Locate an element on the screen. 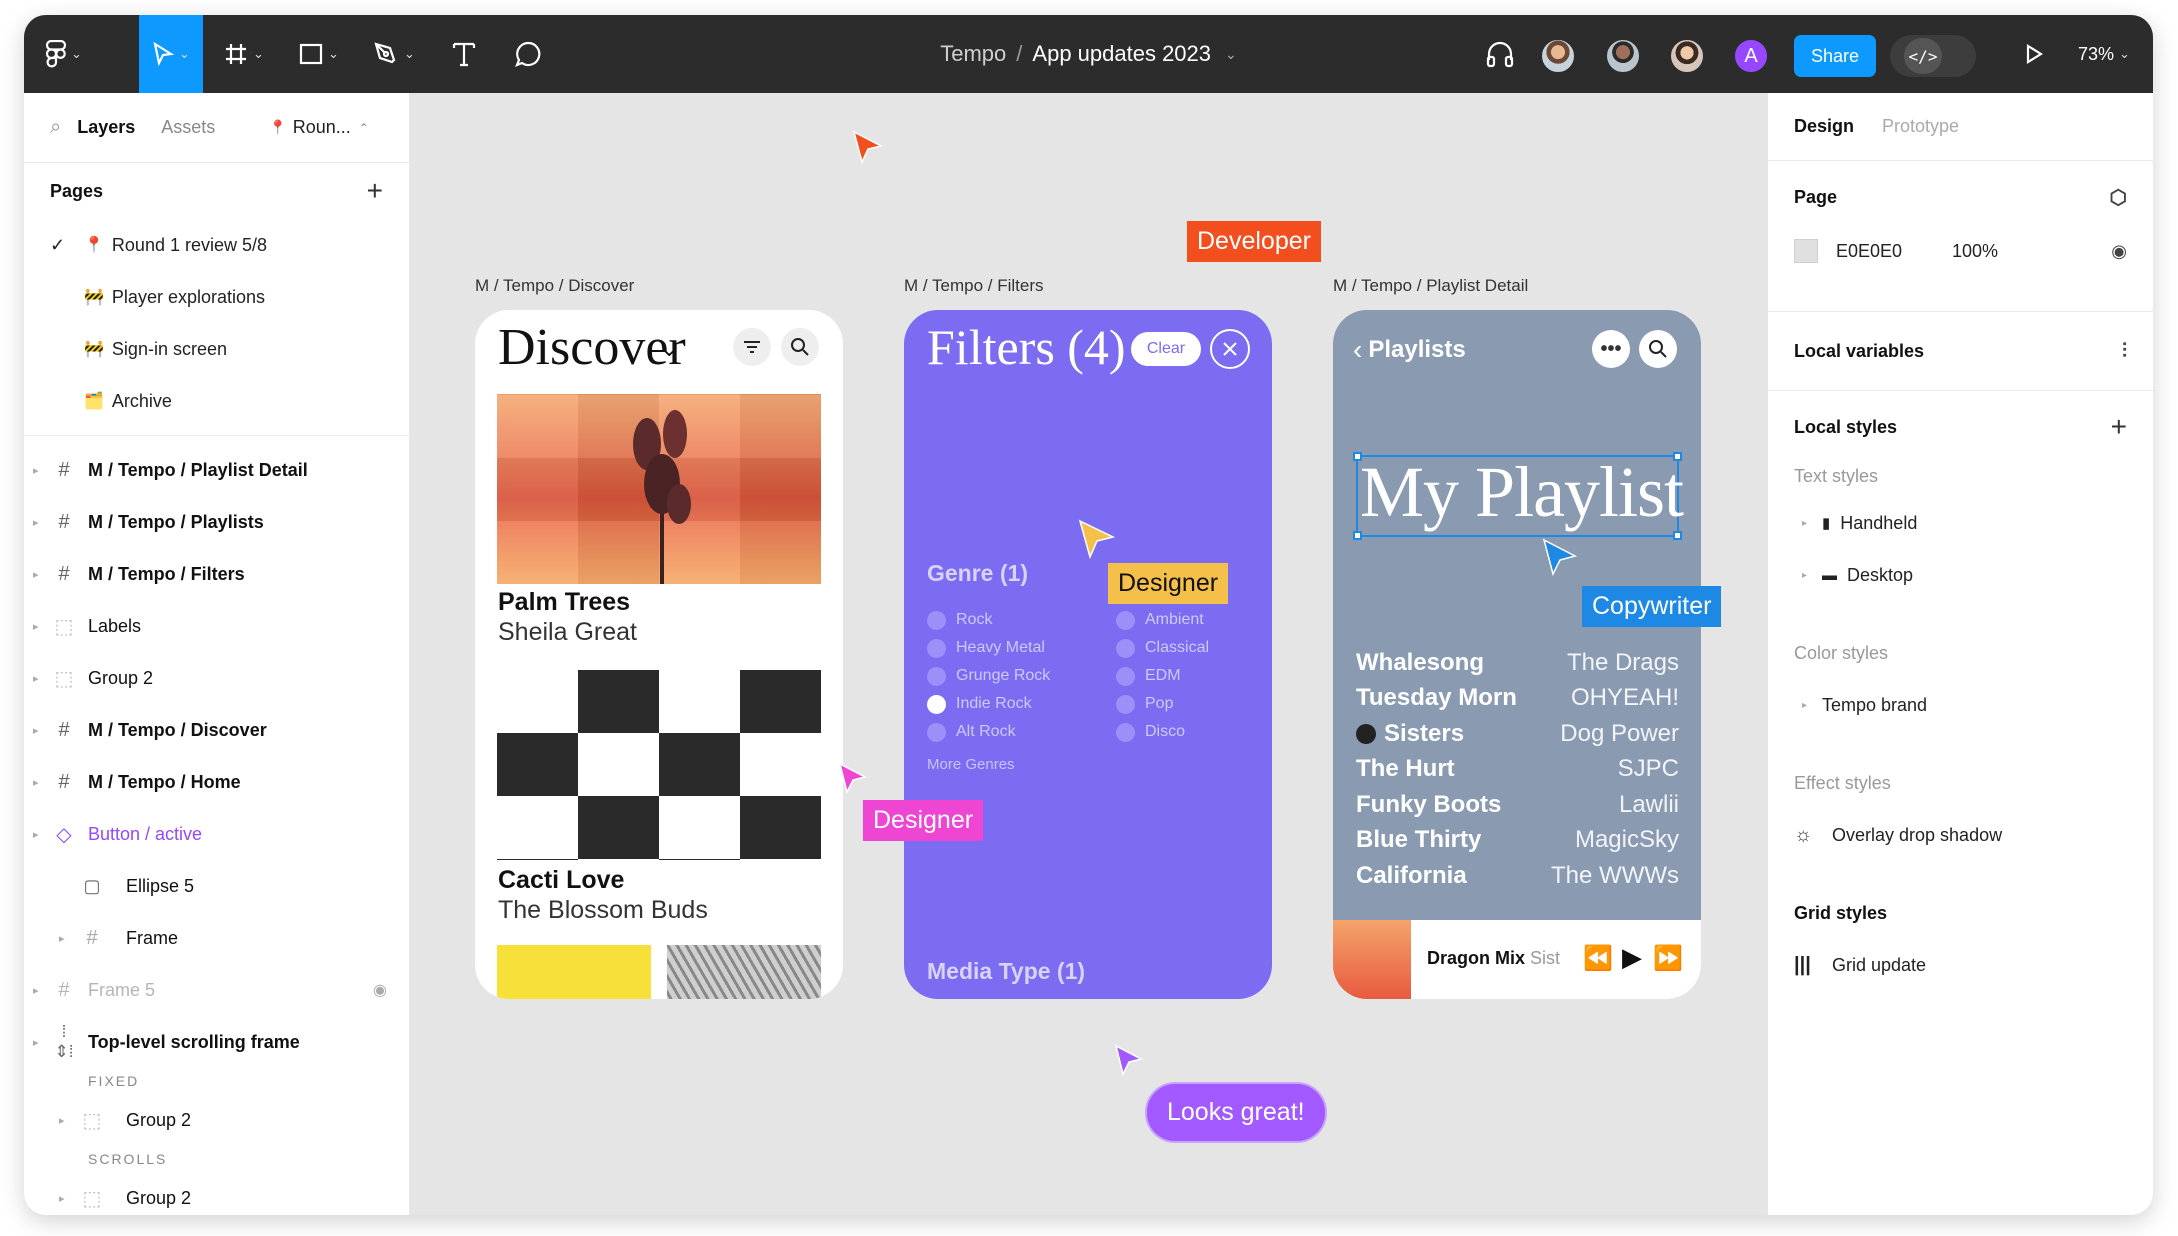 The height and width of the screenshot is (1236, 2178). layer-row: ▸ # M / Tempo / Filters is located at coordinates (216, 574).